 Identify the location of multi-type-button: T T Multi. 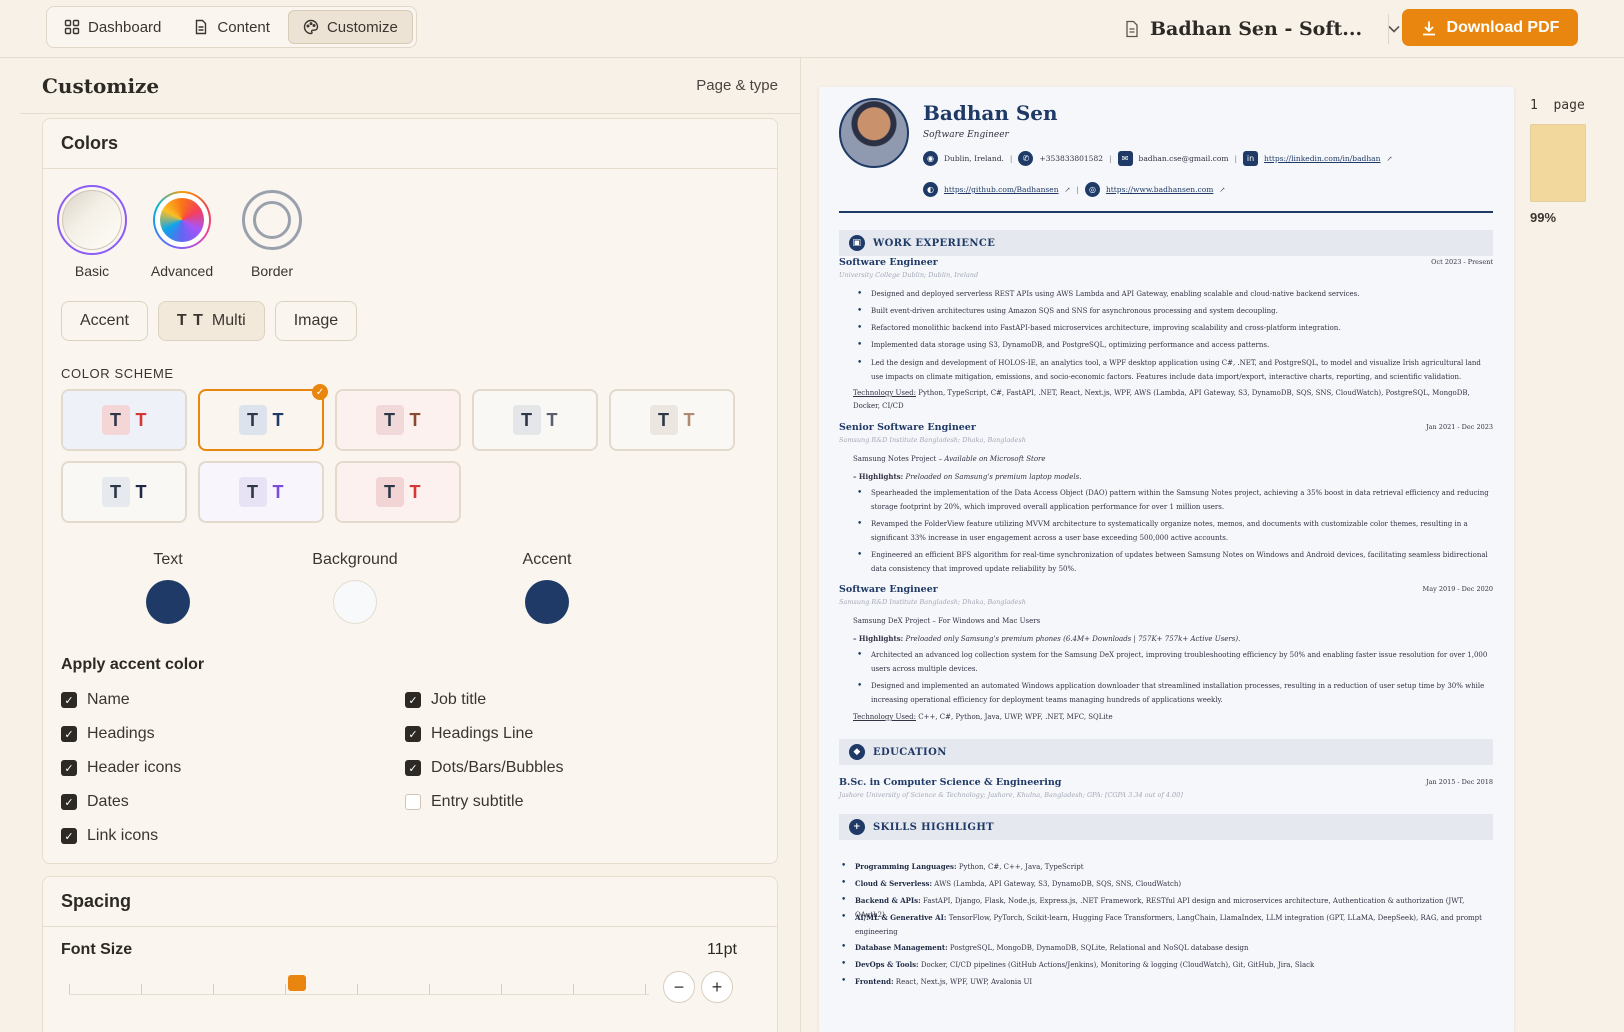
(211, 321).